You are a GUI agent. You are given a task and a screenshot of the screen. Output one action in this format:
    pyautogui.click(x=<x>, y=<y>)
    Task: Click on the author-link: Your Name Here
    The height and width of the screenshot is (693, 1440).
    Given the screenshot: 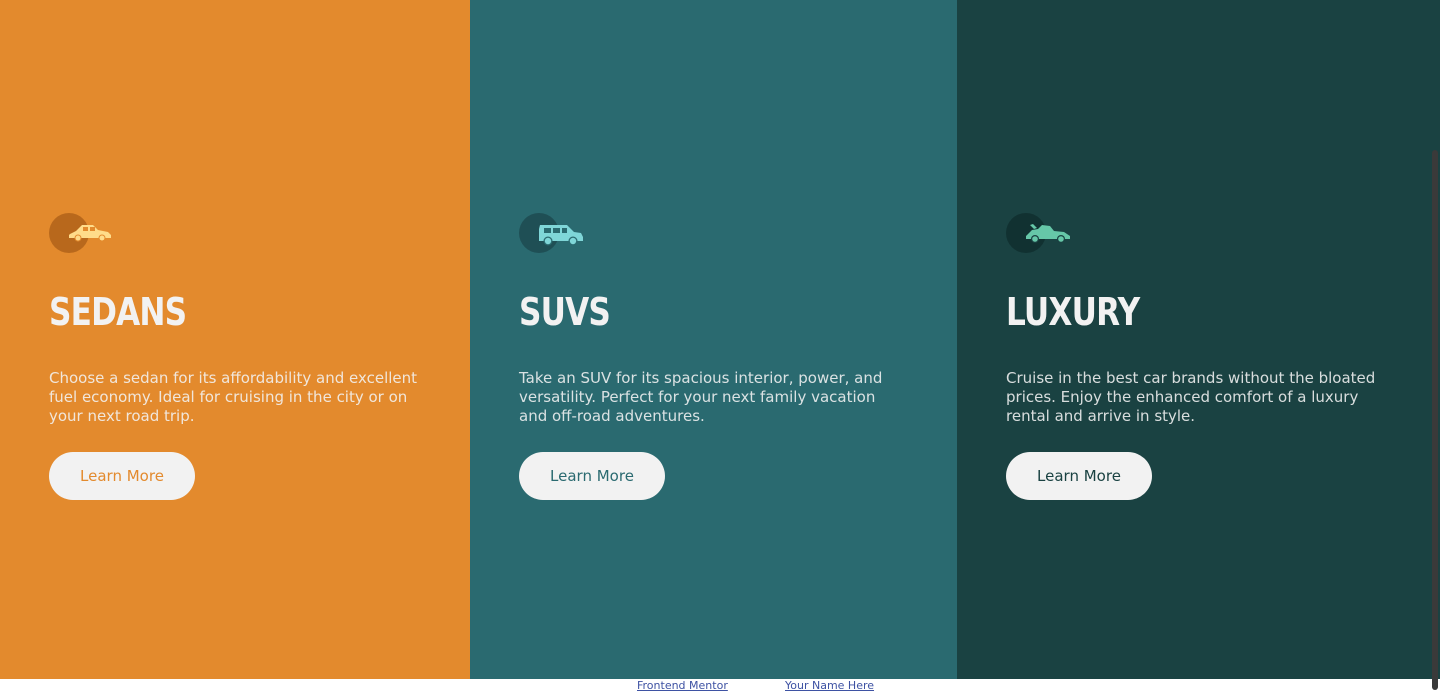 What is the action you would take?
    pyautogui.click(x=829, y=686)
    